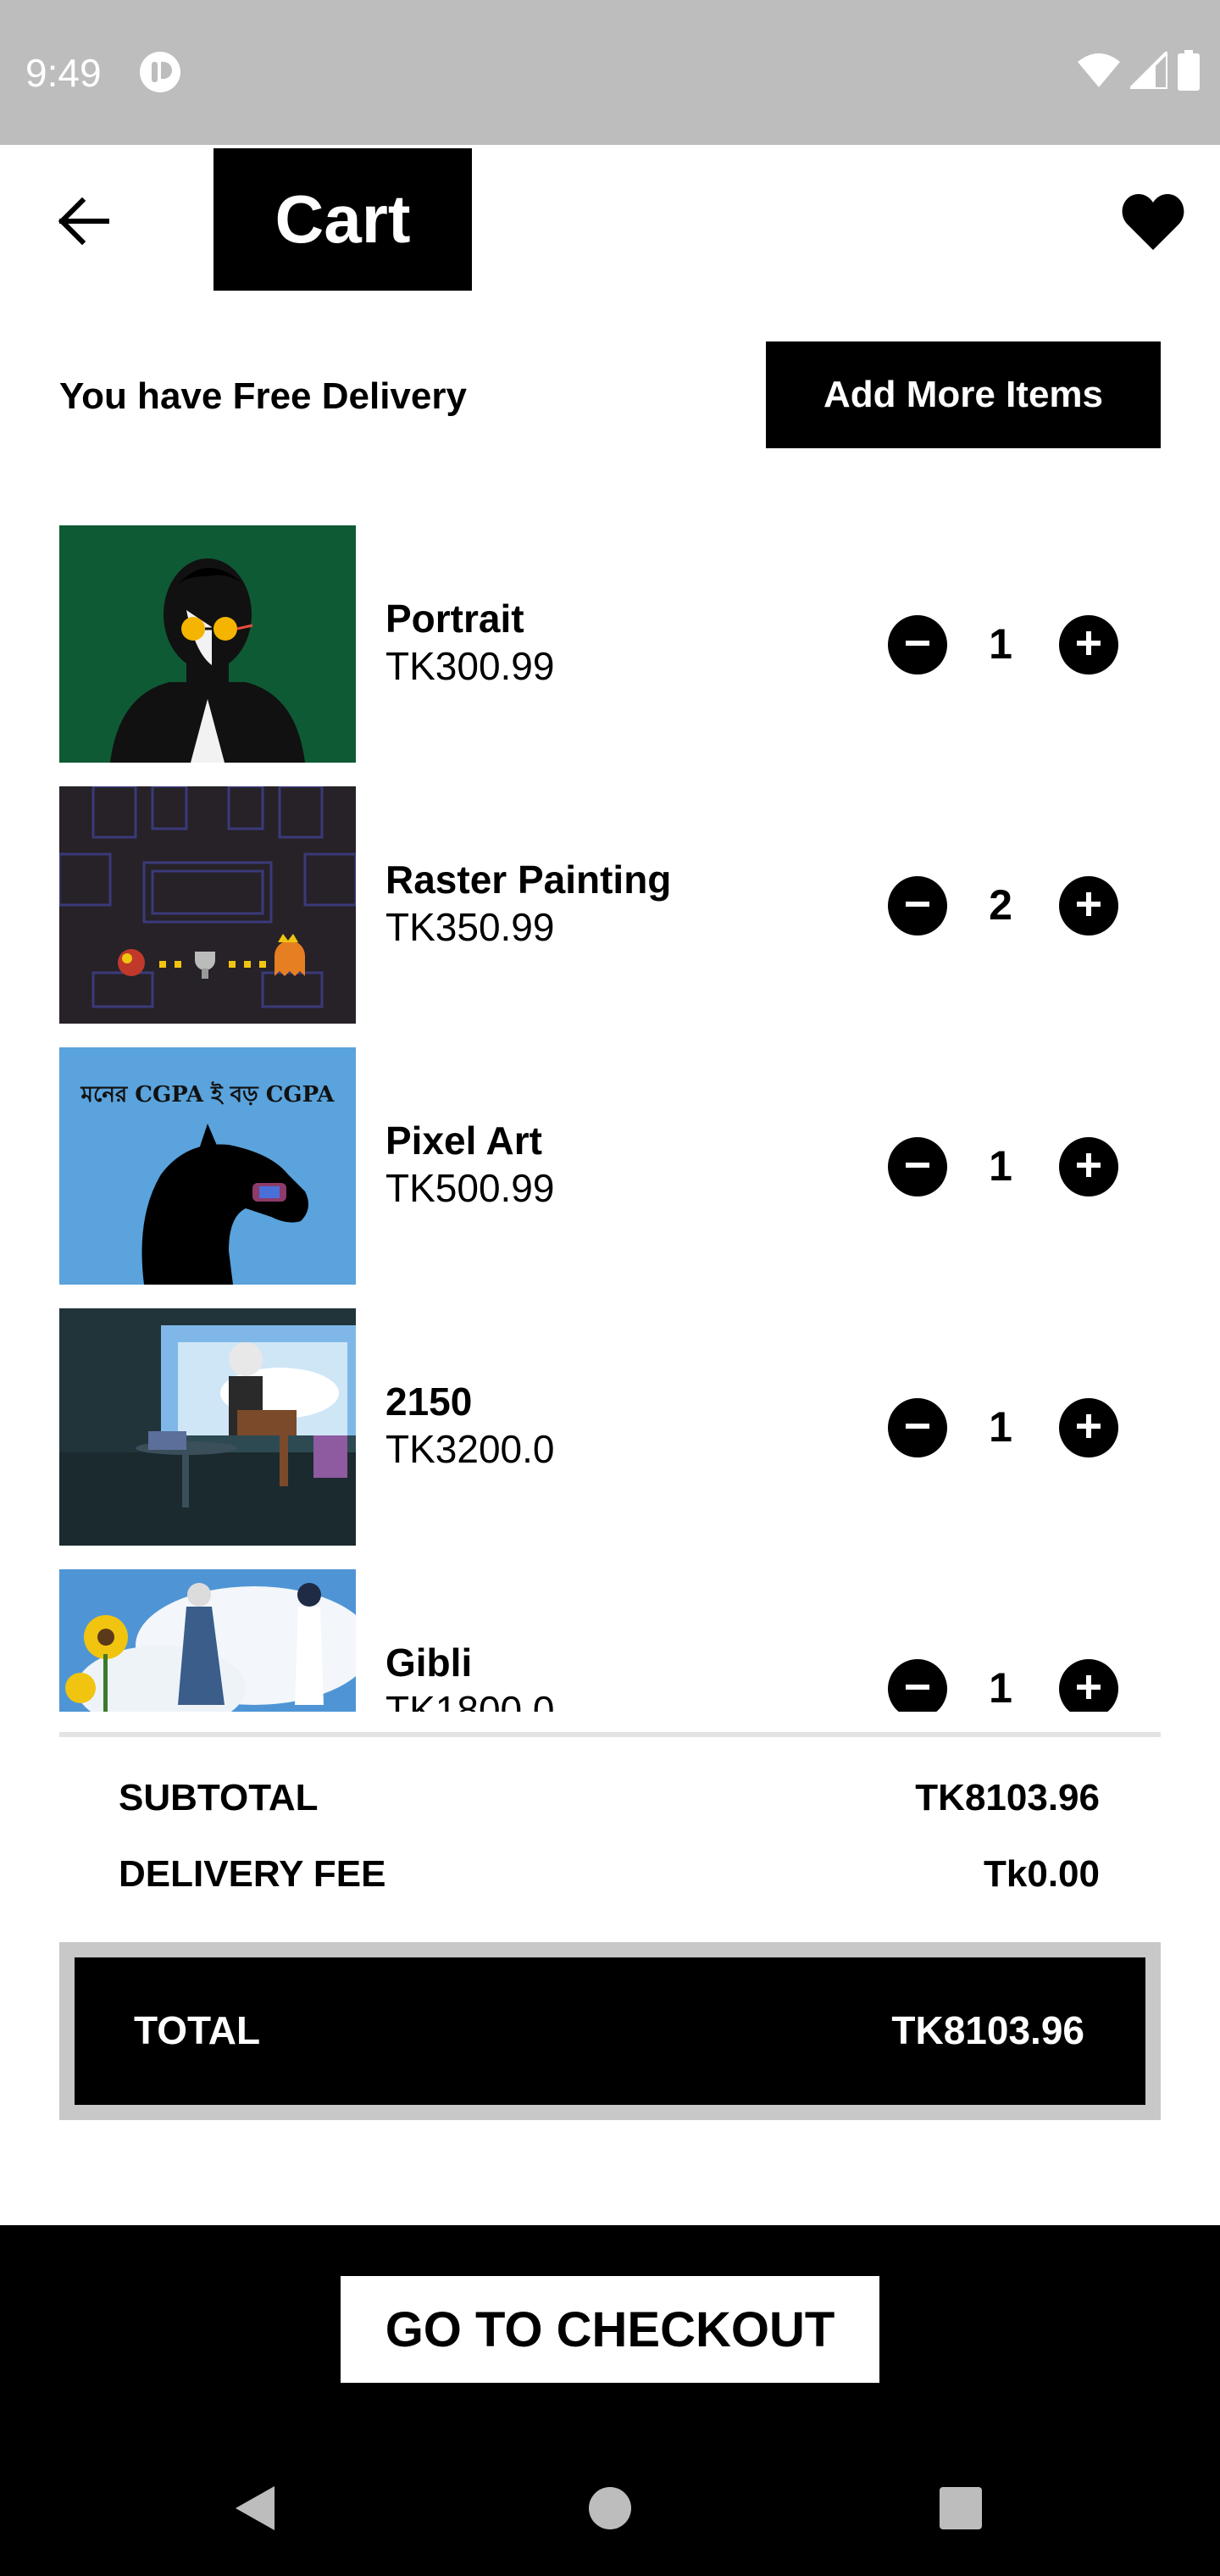 The width and height of the screenshot is (1220, 2576). I want to click on item-name: Portrait, so click(454, 619).